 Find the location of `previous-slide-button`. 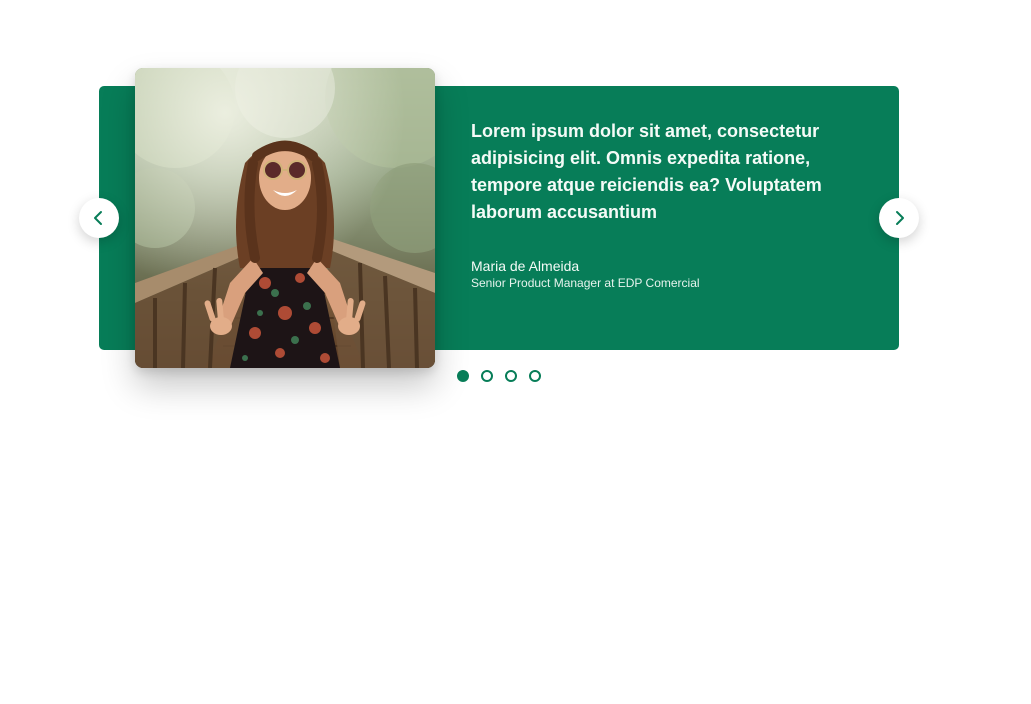

previous-slide-button is located at coordinates (99, 218).